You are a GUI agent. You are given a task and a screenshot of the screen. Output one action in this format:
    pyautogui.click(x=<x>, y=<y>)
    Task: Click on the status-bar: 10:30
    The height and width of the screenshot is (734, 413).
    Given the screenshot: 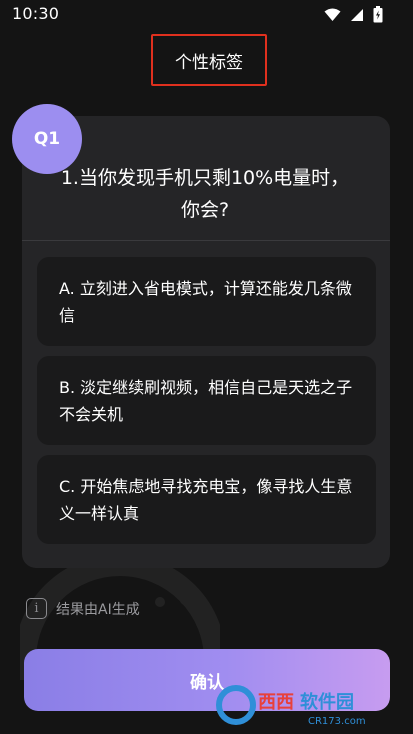 What is the action you would take?
    pyautogui.click(x=206, y=15)
    